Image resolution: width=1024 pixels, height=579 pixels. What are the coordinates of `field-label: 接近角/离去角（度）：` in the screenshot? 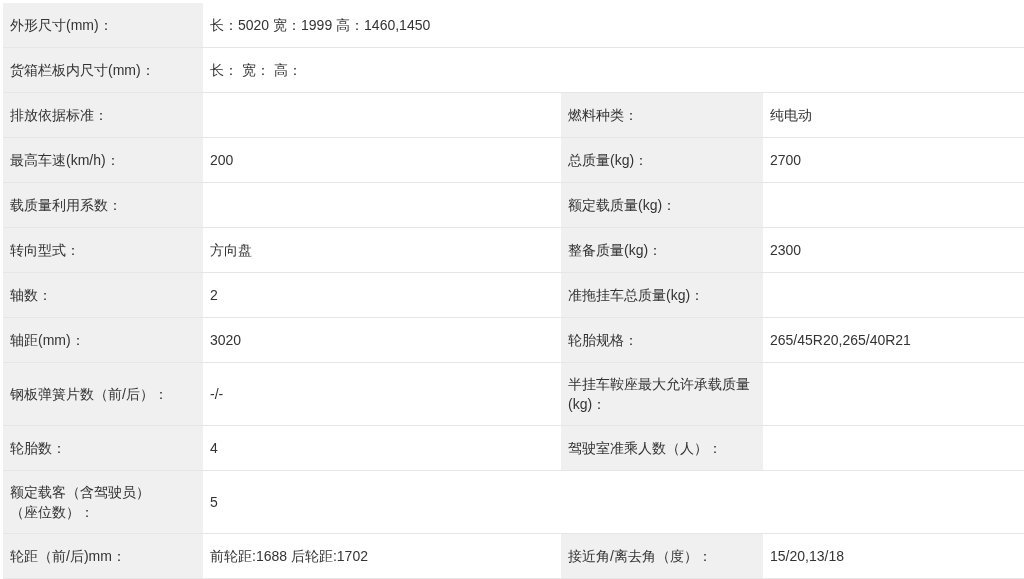 It's located at (662, 556).